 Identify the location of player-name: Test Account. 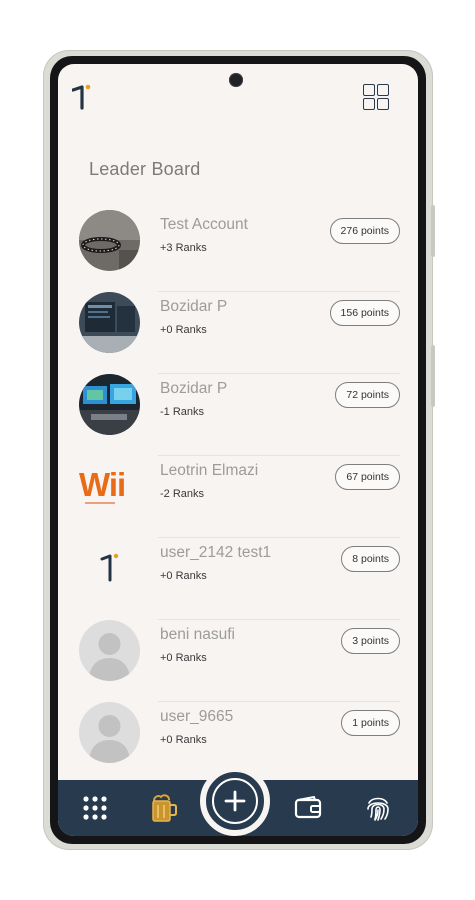
(204, 224).